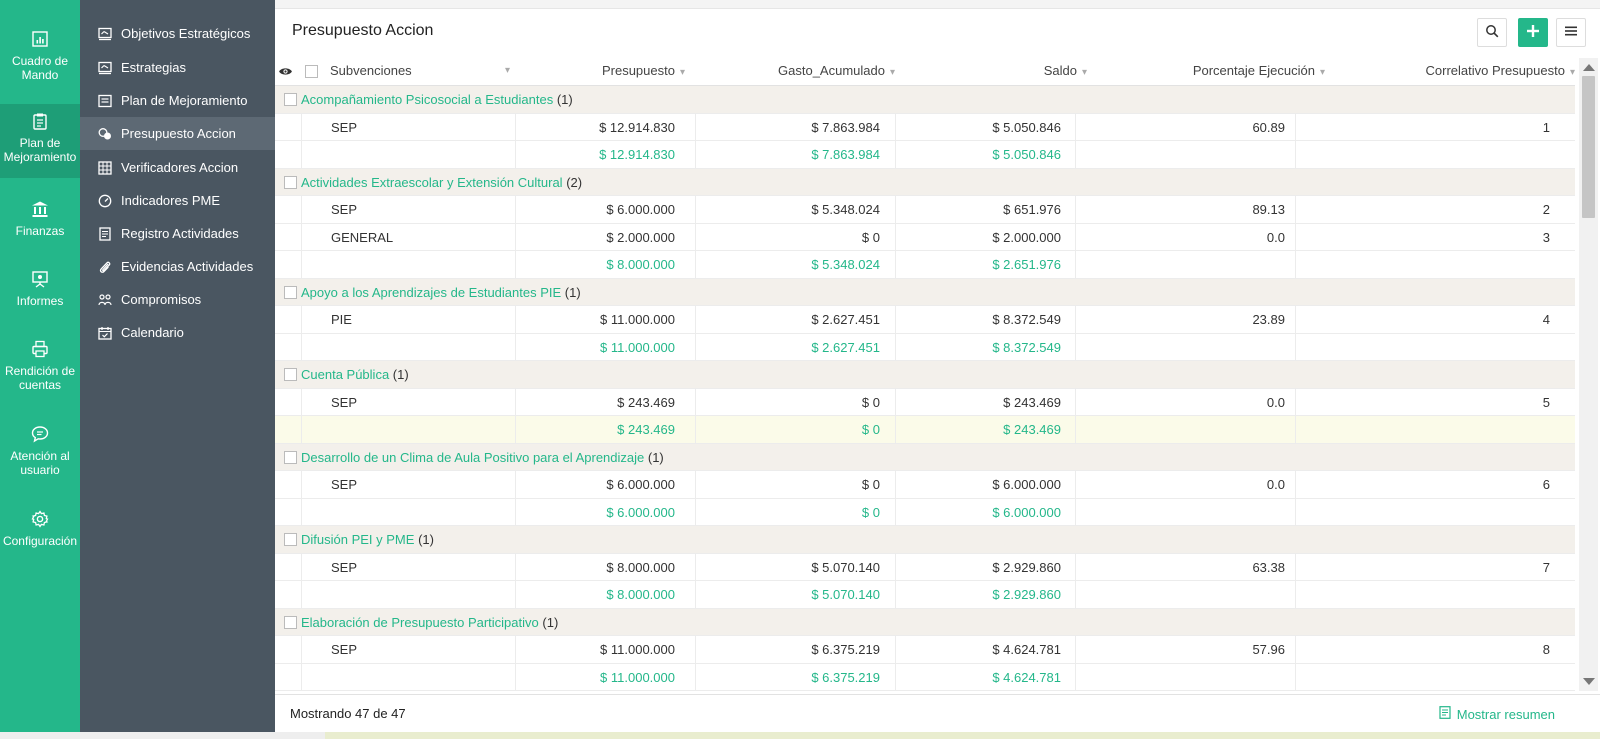 The image size is (1600, 739). I want to click on cell-saldo: $ 6.000.000, so click(1026, 484).